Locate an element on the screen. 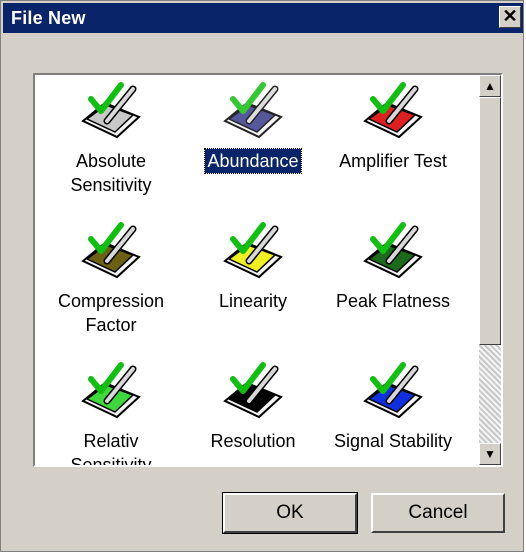 The width and height of the screenshot is (526, 554). template-item-label: Relativ Sensitivity is located at coordinates (111, 448).